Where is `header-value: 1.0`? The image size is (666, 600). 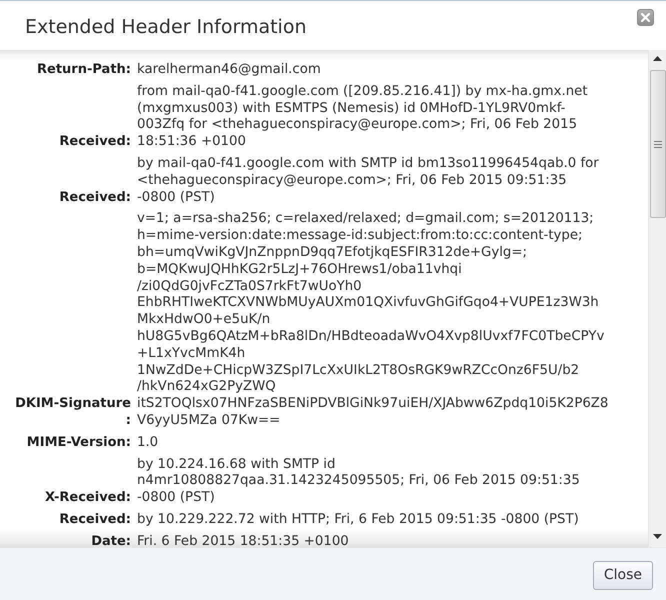
header-value: 1.0 is located at coordinates (147, 443).